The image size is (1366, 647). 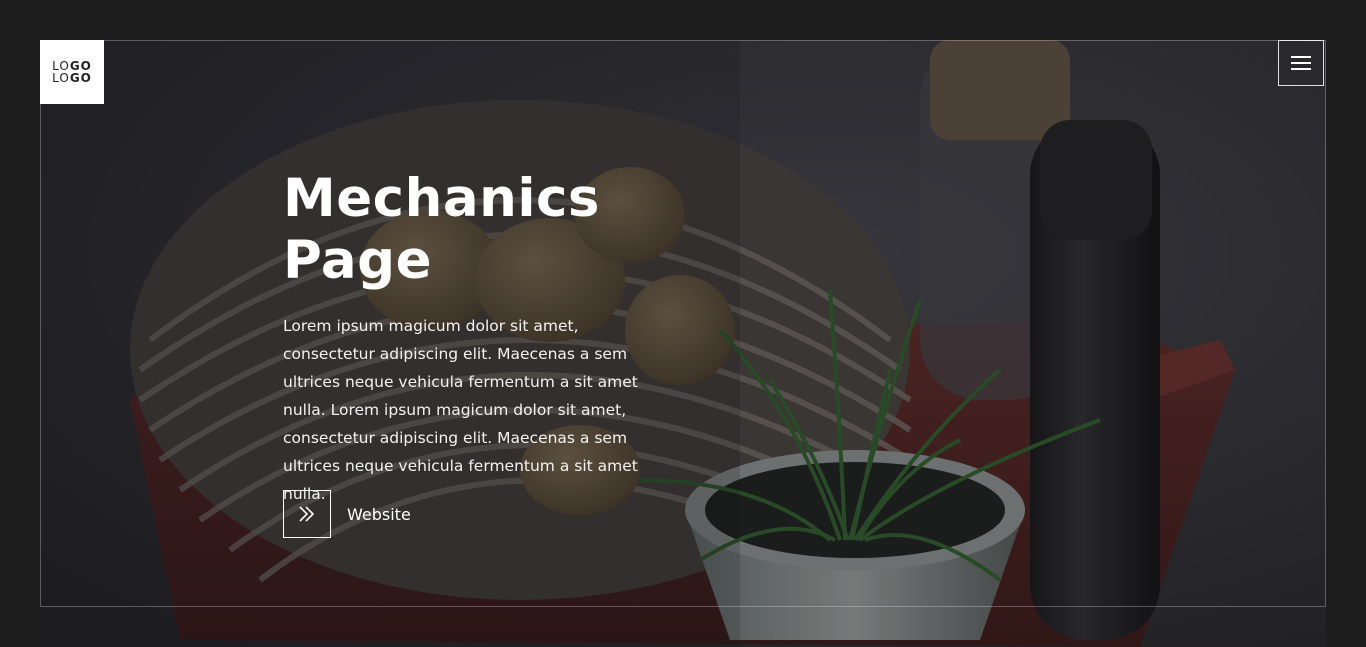 I want to click on website-link-label: Website, so click(x=379, y=514).